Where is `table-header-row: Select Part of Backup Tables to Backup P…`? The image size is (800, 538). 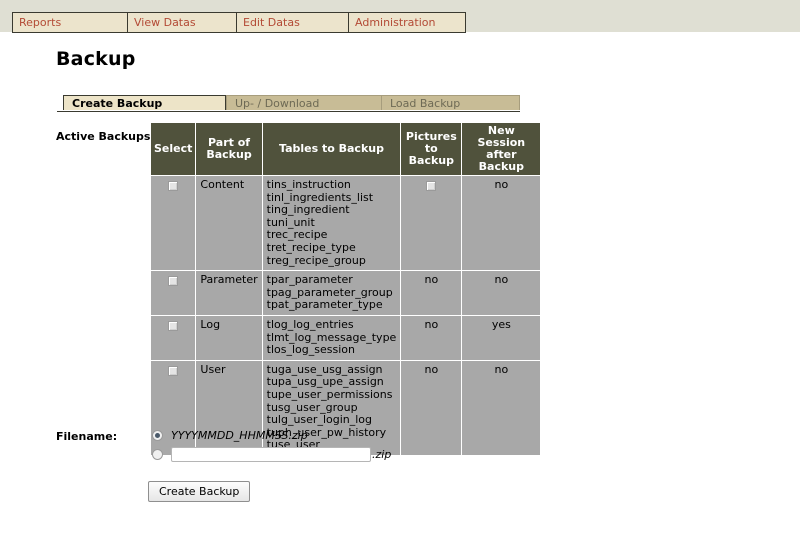 table-header-row: Select Part of Backup Tables to Backup P… is located at coordinates (346, 149).